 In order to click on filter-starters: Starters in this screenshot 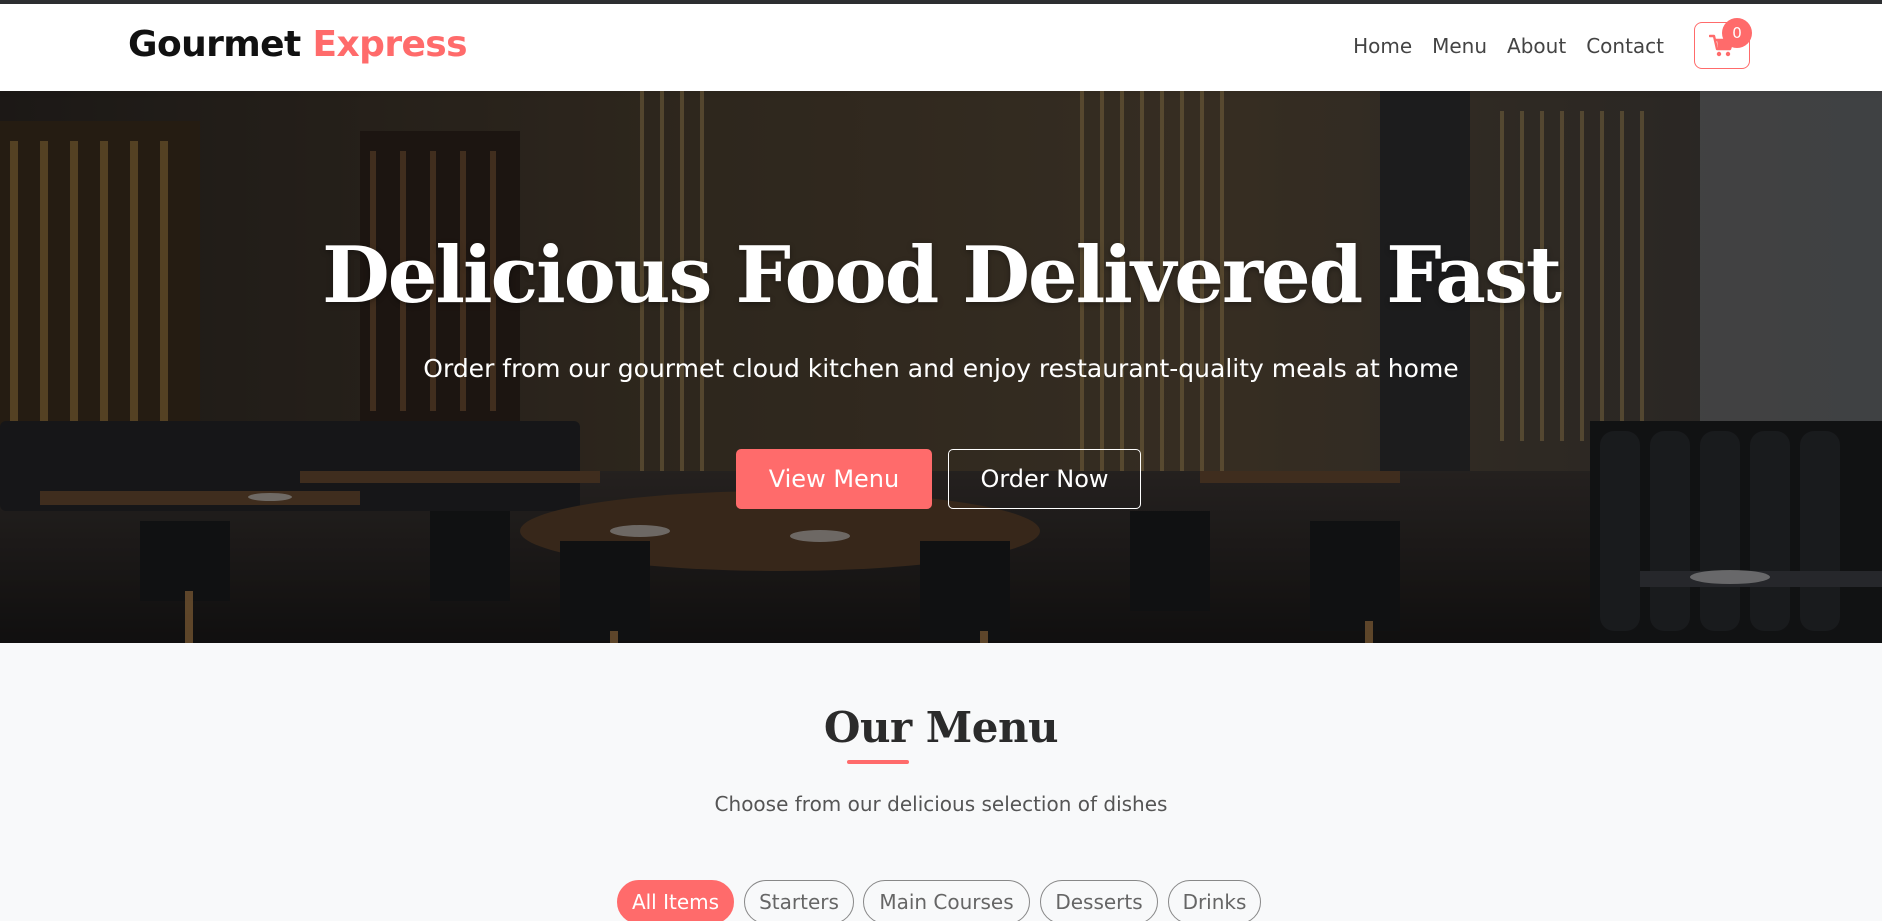, I will do `click(799, 900)`.